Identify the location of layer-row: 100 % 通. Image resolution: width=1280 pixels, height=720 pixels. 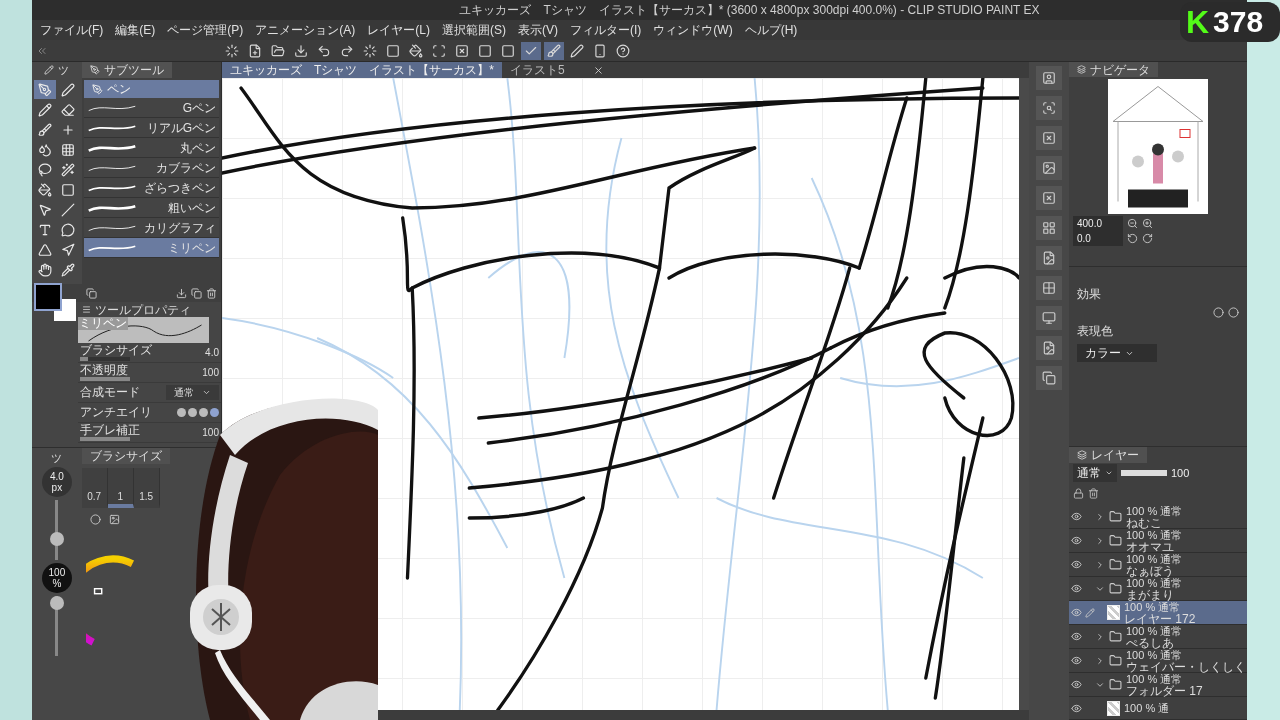
(1158, 708).